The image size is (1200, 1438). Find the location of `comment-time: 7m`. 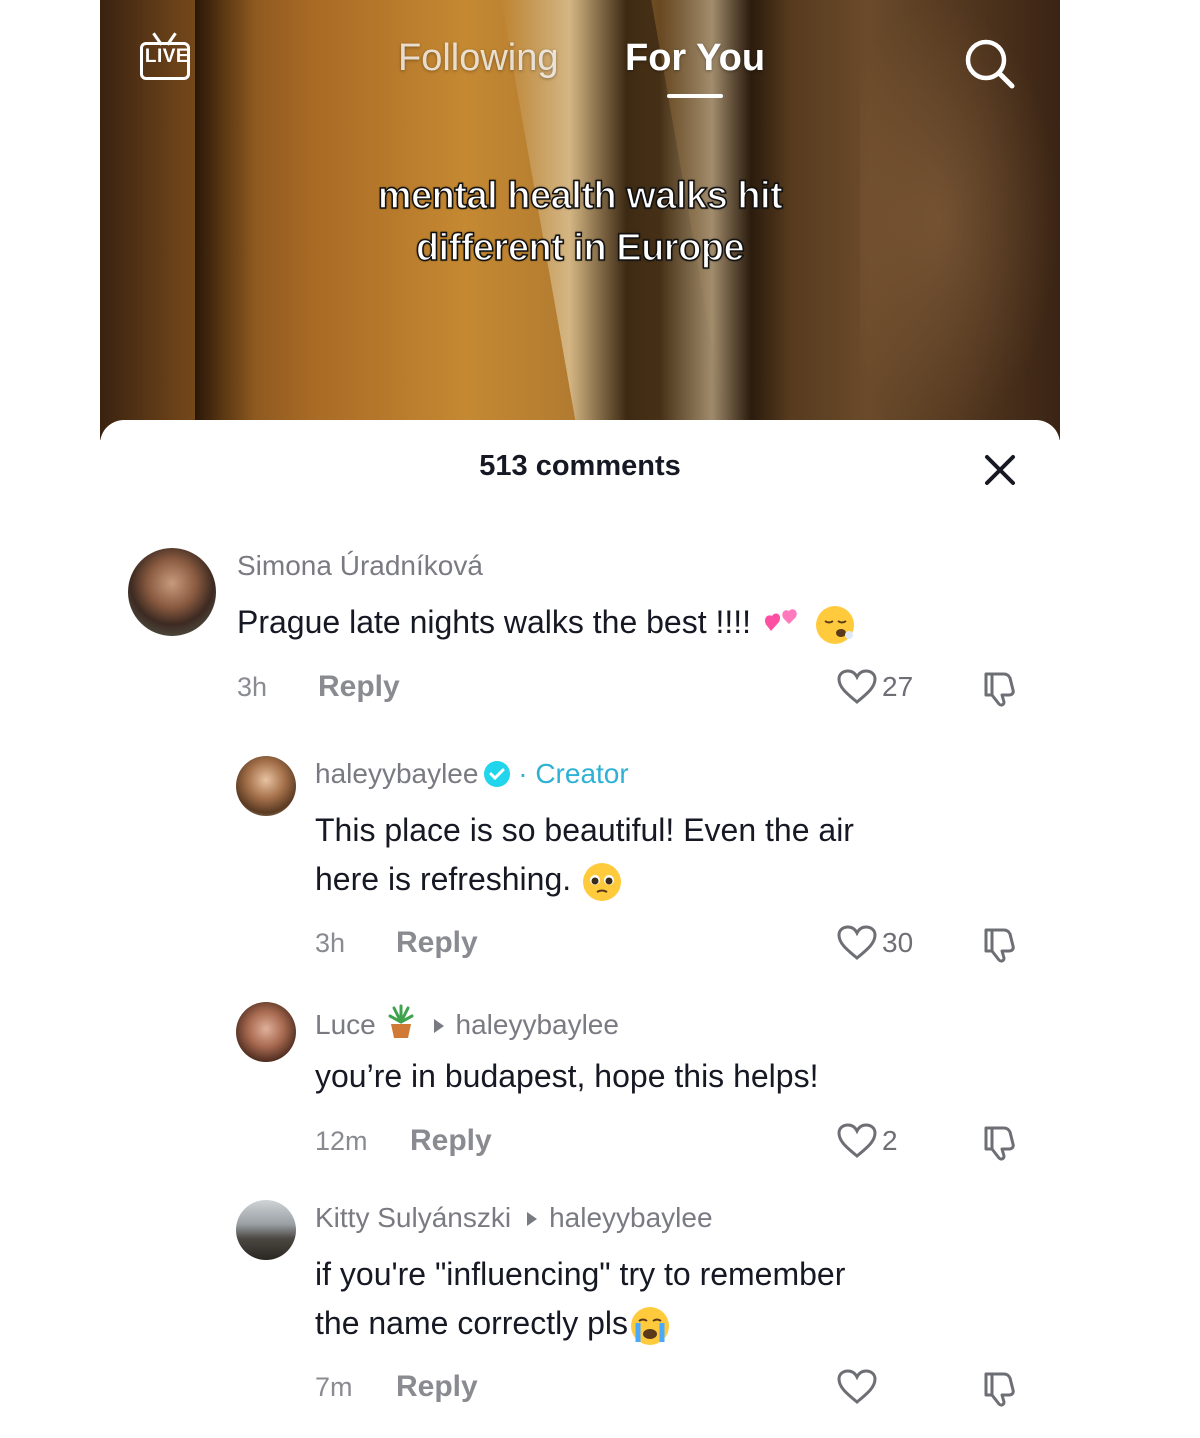

comment-time: 7m is located at coordinates (334, 1387).